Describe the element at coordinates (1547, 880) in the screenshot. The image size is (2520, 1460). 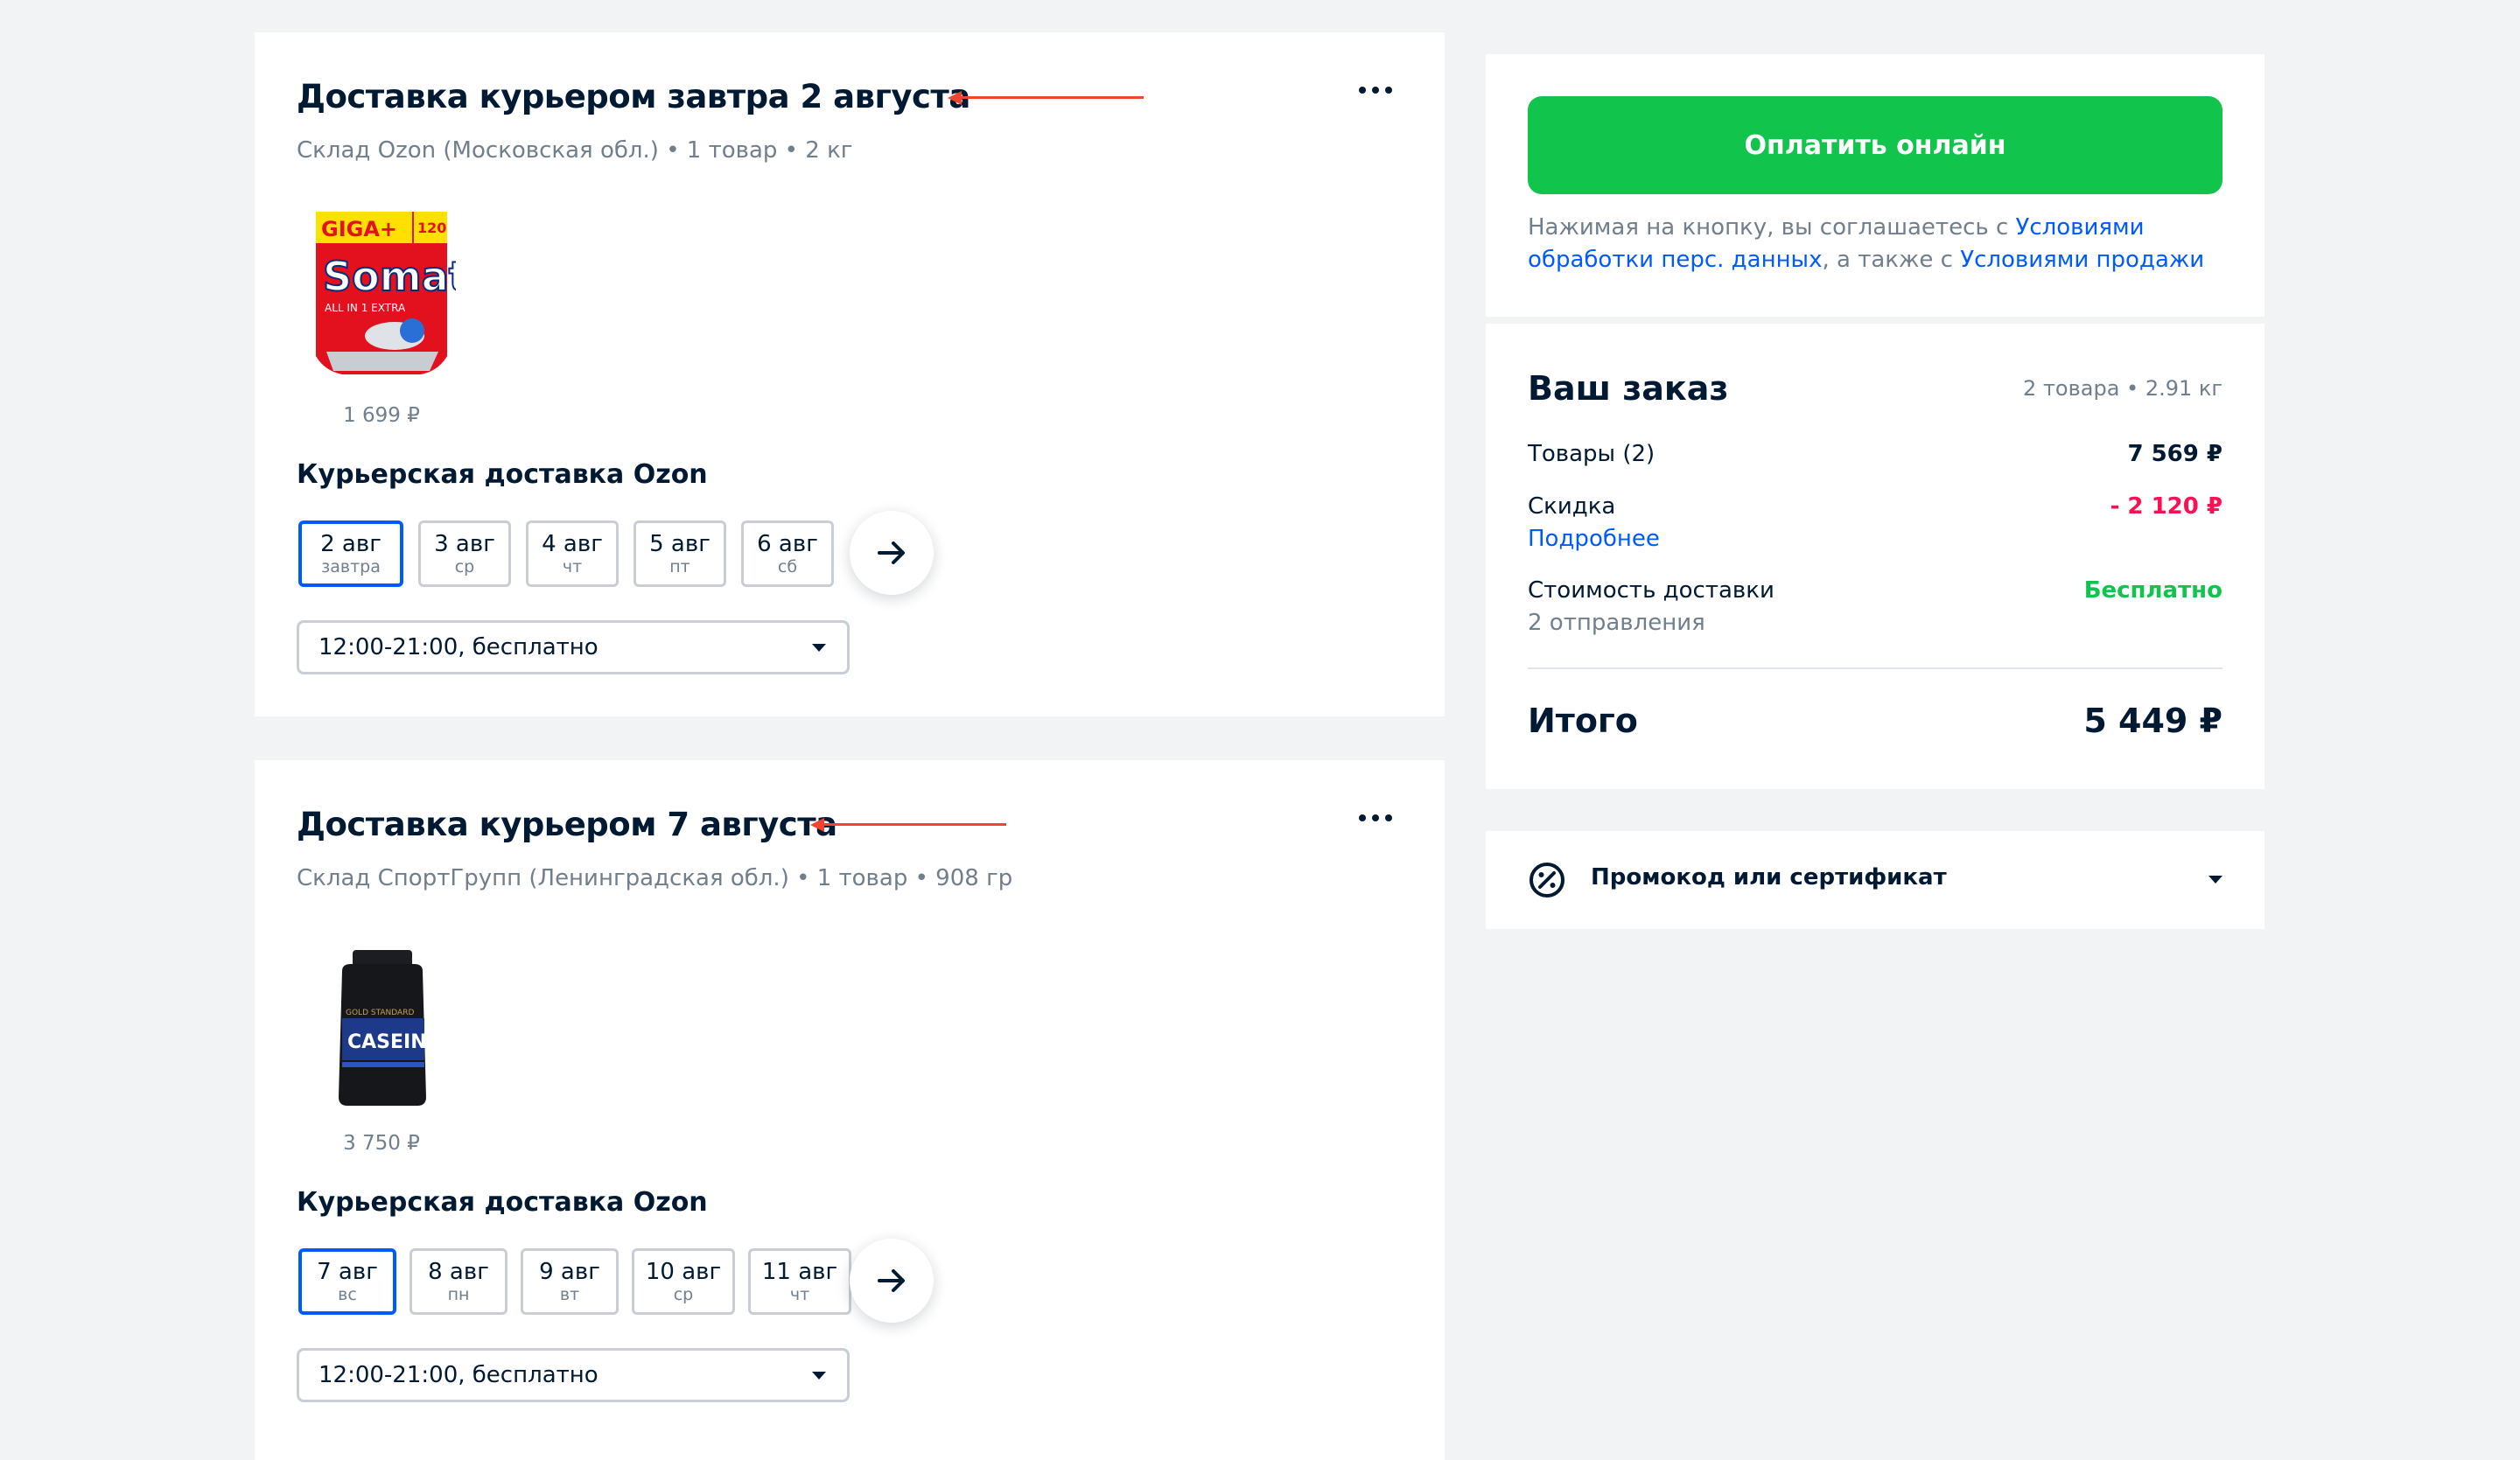
I see `discount-percent-icon` at that location.